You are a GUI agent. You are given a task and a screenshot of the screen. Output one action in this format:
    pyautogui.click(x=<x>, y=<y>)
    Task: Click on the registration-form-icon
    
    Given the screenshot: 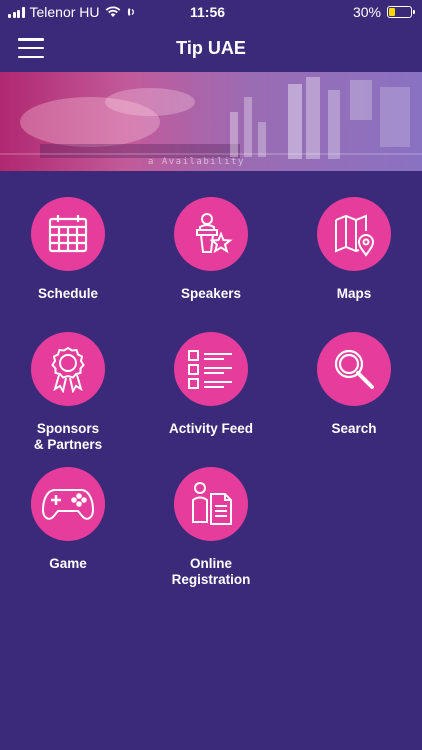 What is the action you would take?
    pyautogui.click(x=211, y=504)
    